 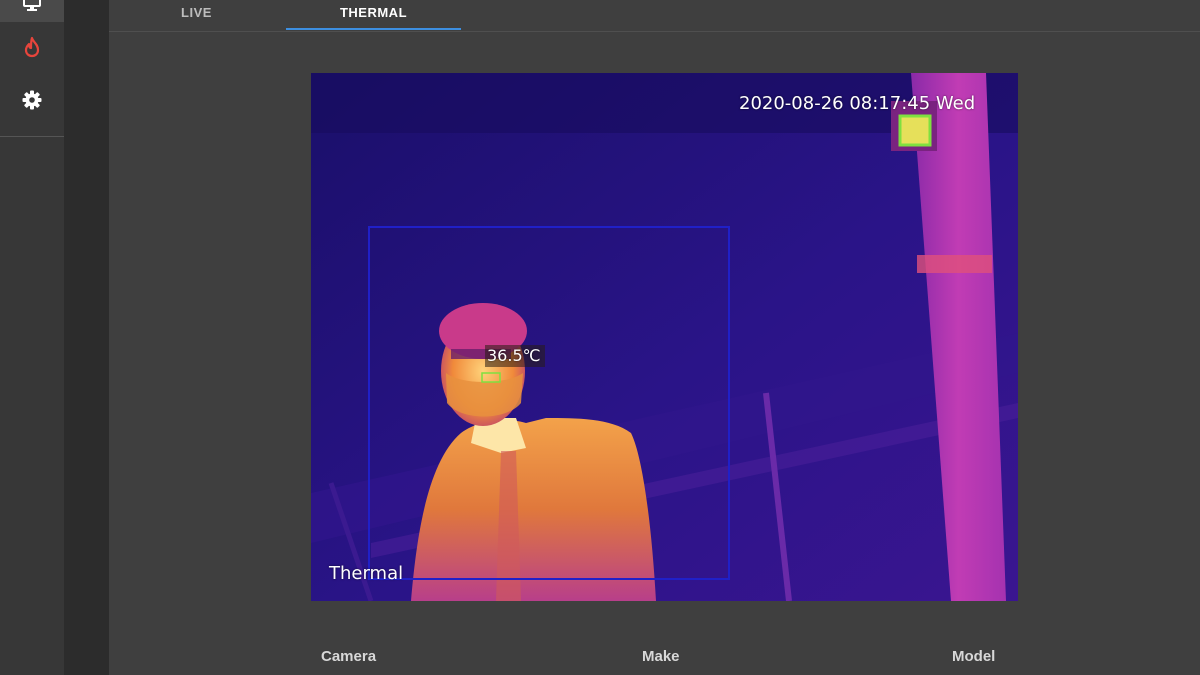 What do you see at coordinates (196, 15) in the screenshot?
I see `tab-live: LIVE` at bounding box center [196, 15].